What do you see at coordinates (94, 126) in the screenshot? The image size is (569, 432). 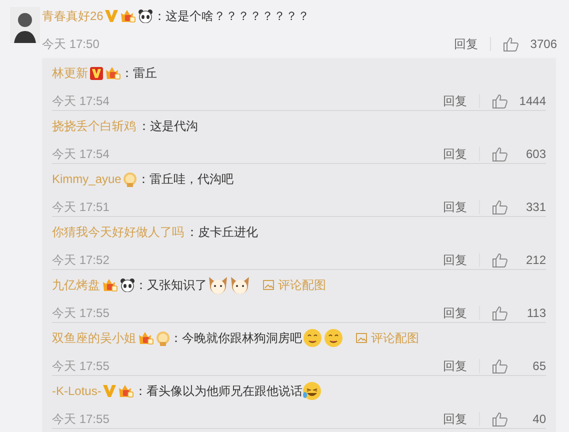 I see `user-name: 挠挠丢个白斩鸡` at bounding box center [94, 126].